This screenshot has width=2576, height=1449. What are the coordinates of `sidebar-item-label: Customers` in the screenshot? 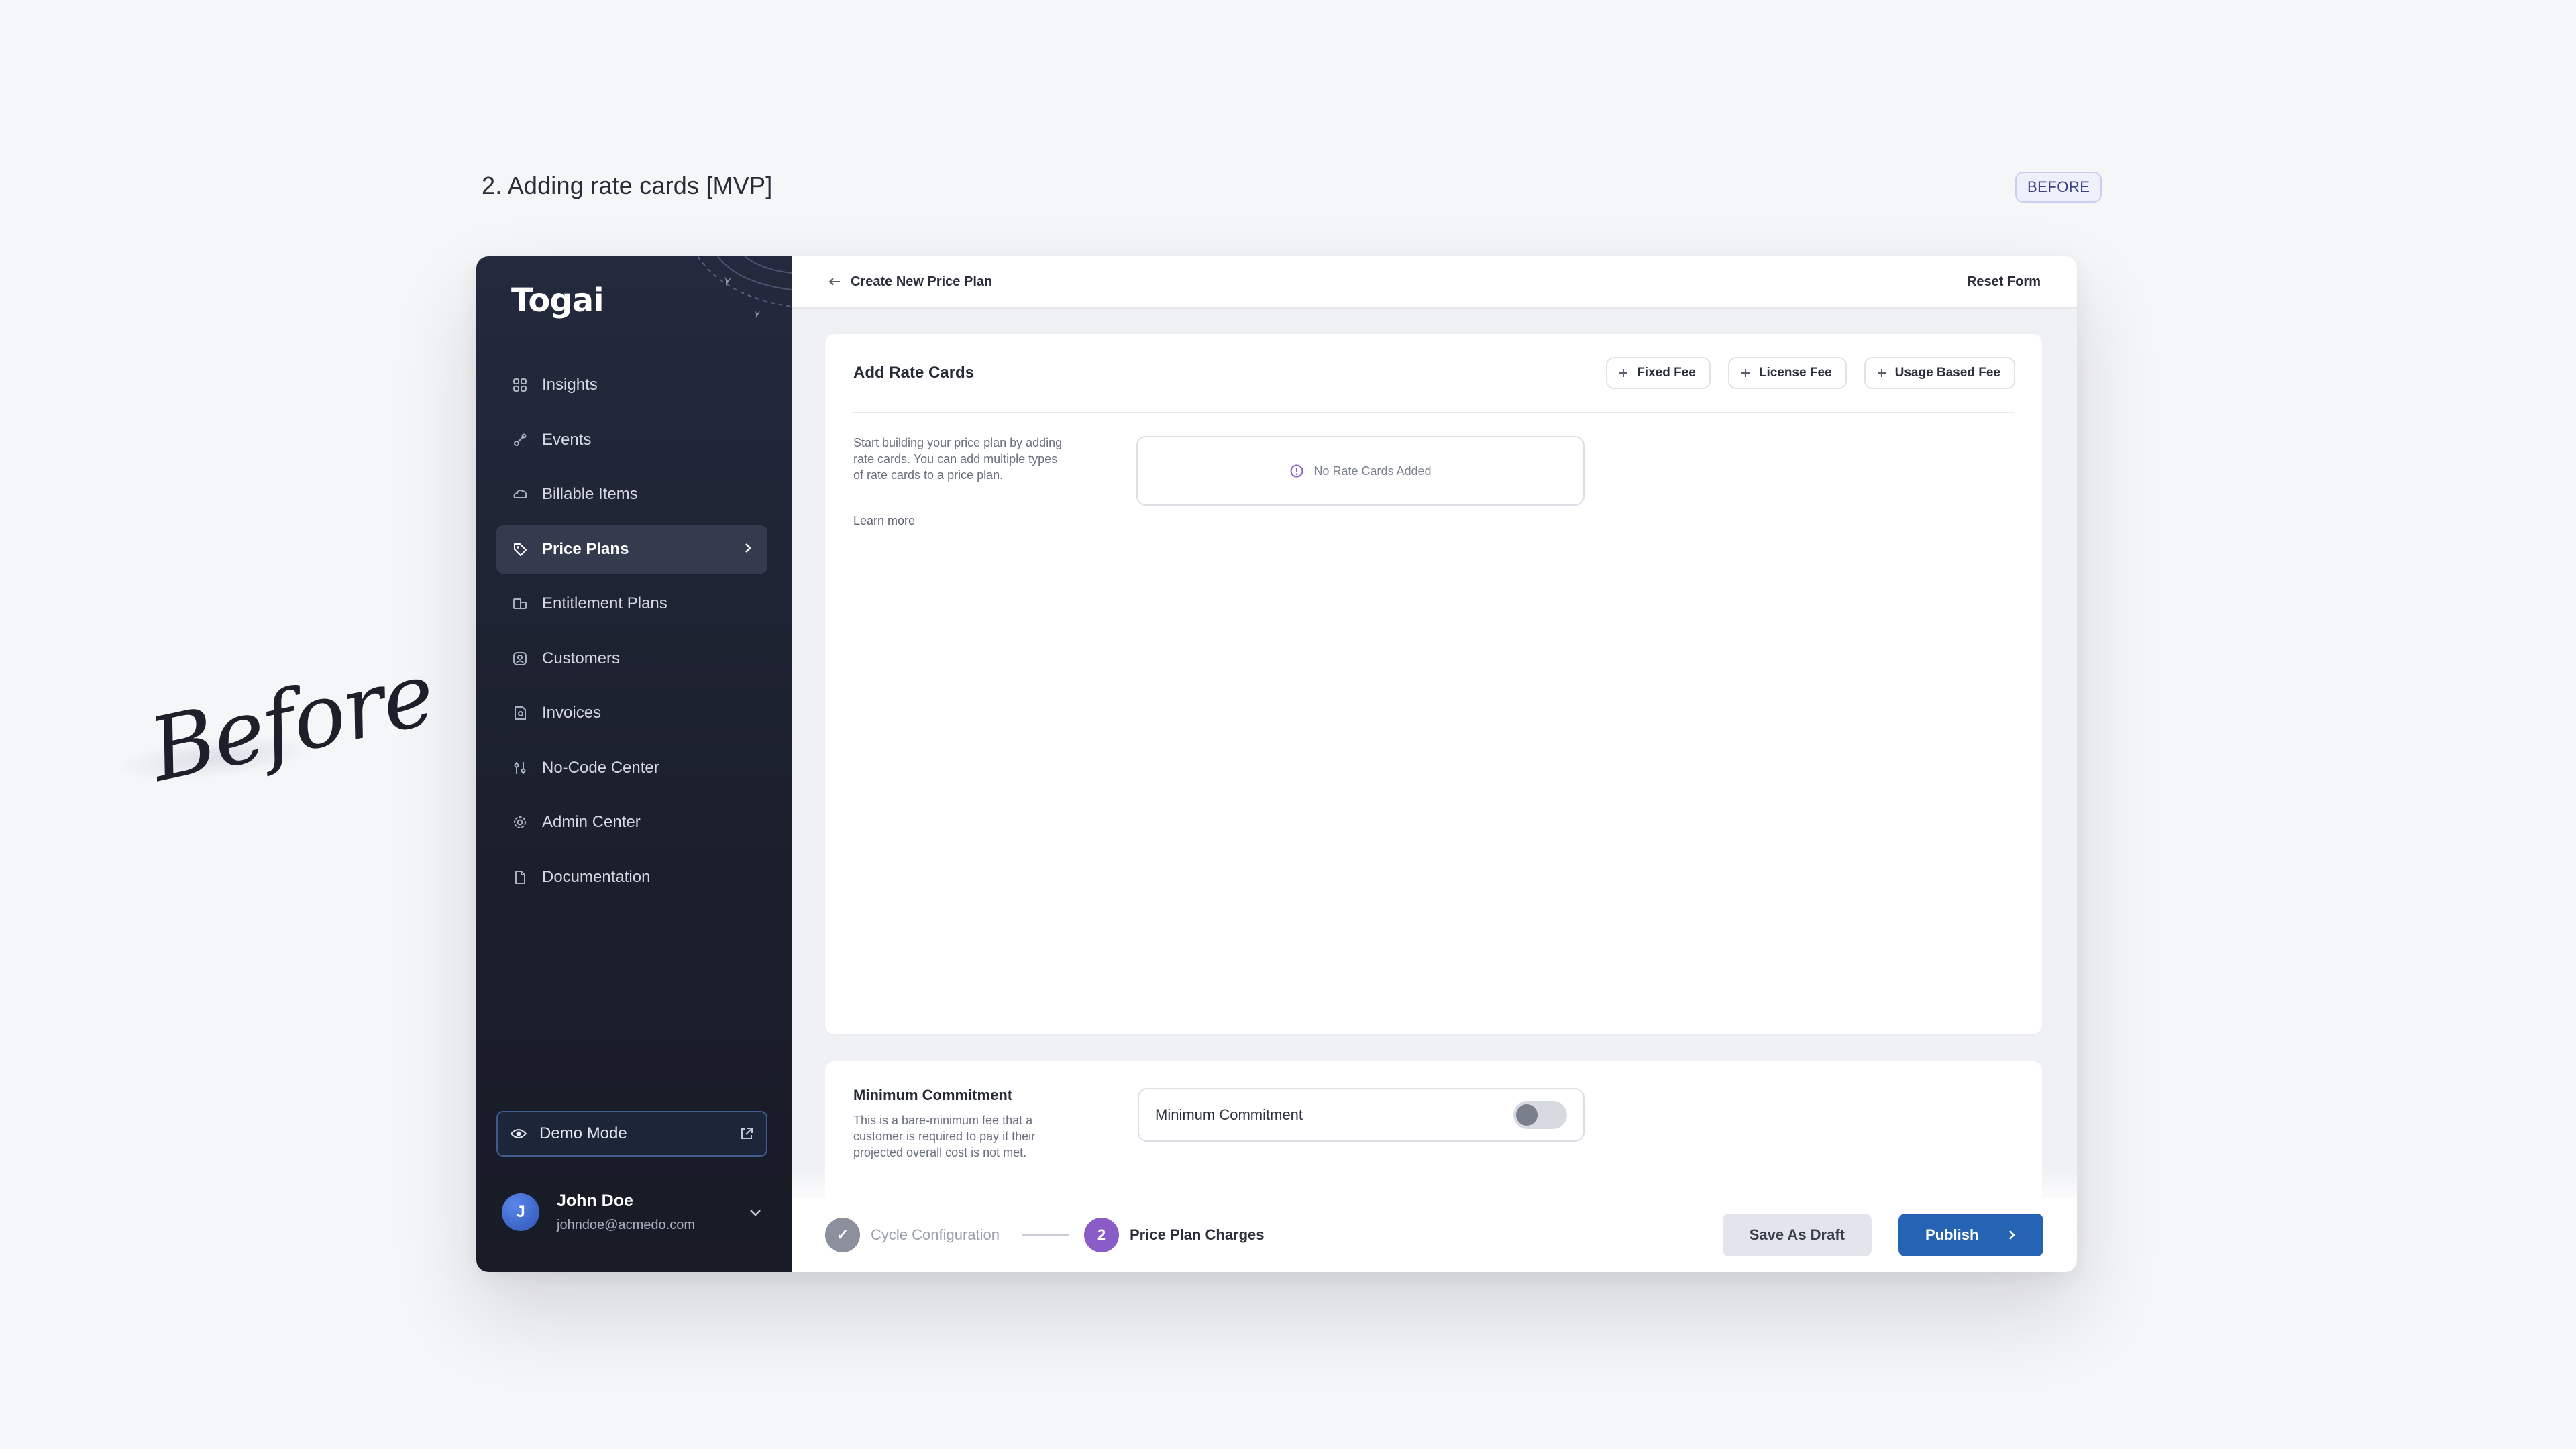 It's located at (581, 658).